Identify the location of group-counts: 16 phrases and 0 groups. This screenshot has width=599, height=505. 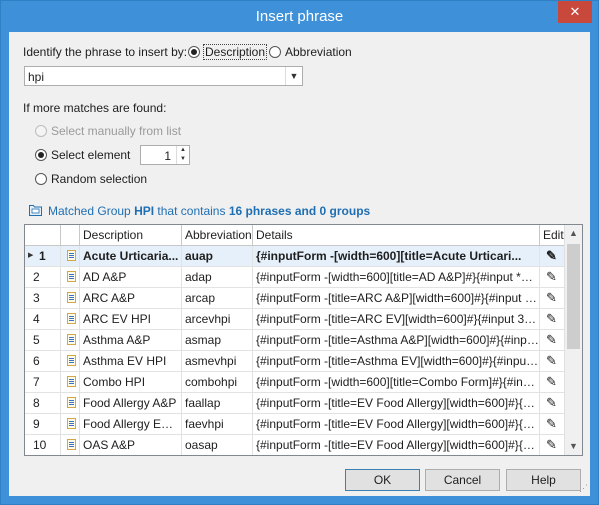
(299, 211).